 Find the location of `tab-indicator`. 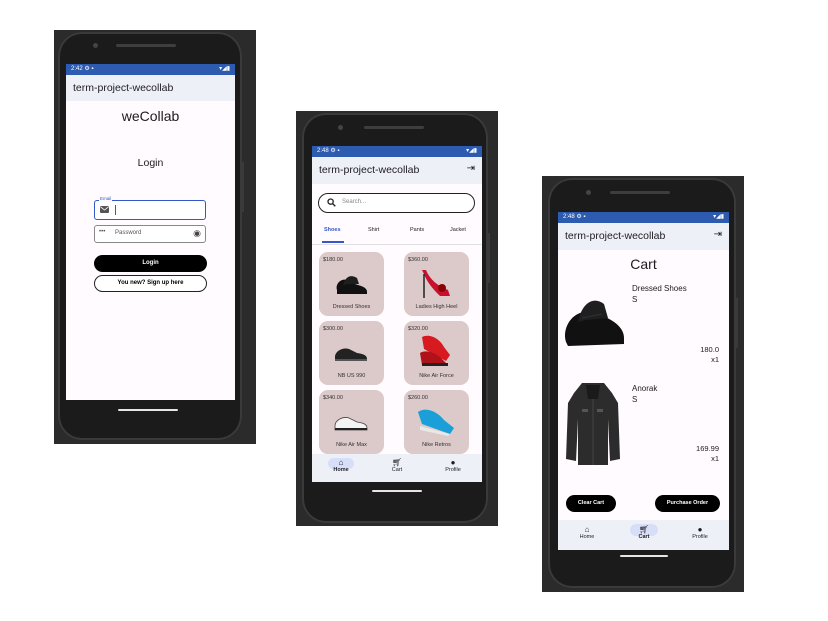

tab-indicator is located at coordinates (333, 242).